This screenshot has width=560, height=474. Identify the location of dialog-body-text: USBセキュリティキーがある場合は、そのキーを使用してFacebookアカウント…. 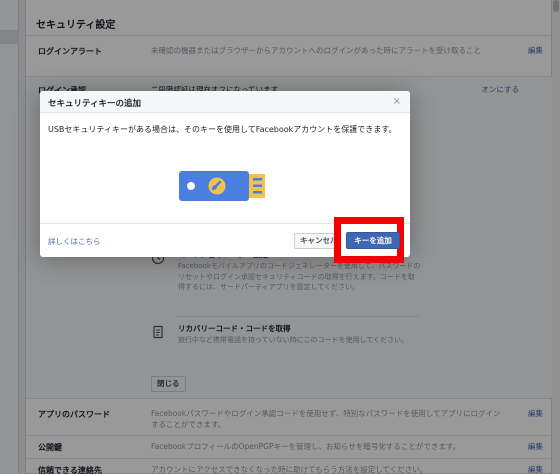
(222, 129).